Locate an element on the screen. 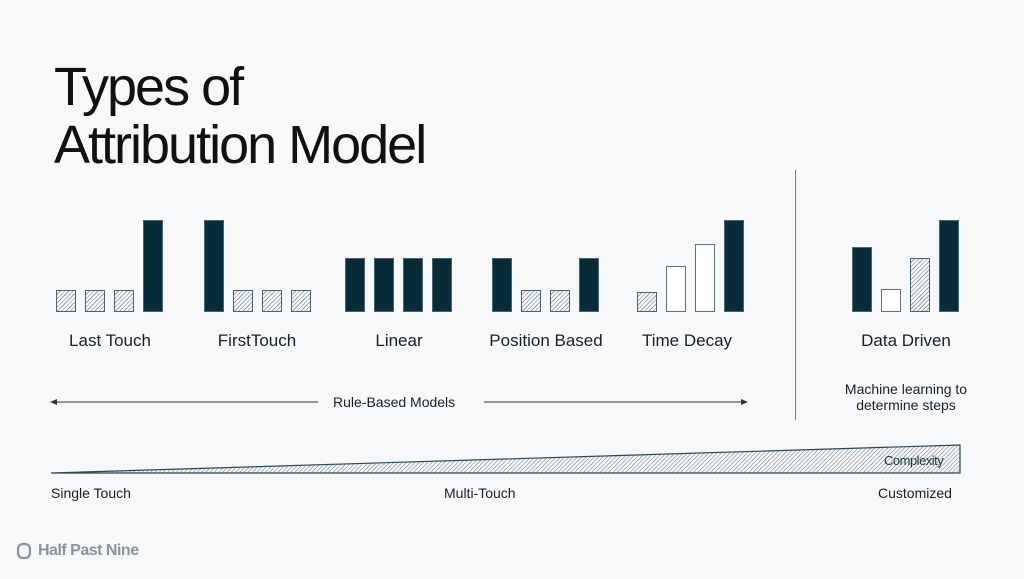 The height and width of the screenshot is (579, 1024). brand-logo: Half Past Nine is located at coordinates (77, 551).